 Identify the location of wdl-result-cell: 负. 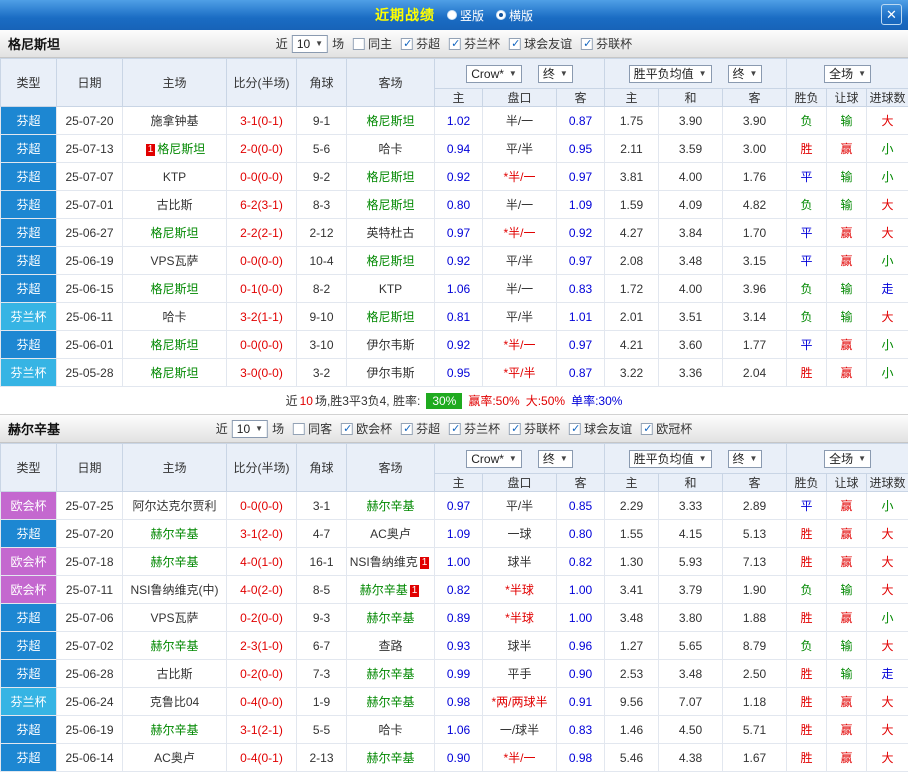
(807, 646).